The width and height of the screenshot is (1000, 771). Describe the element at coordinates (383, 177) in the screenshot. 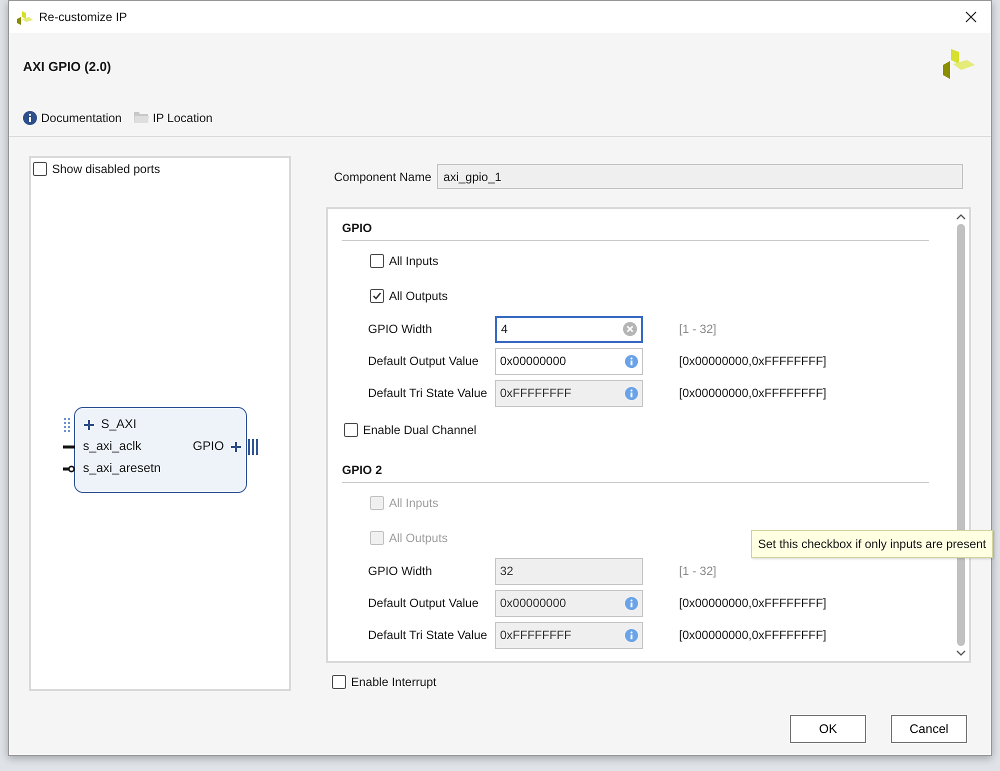

I see `component-name-label: Component Name` at that location.